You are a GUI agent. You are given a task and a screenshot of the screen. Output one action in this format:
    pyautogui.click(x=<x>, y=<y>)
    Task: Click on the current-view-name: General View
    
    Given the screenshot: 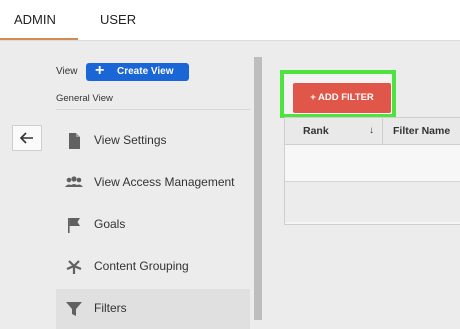 What is the action you would take?
    pyautogui.click(x=84, y=98)
    